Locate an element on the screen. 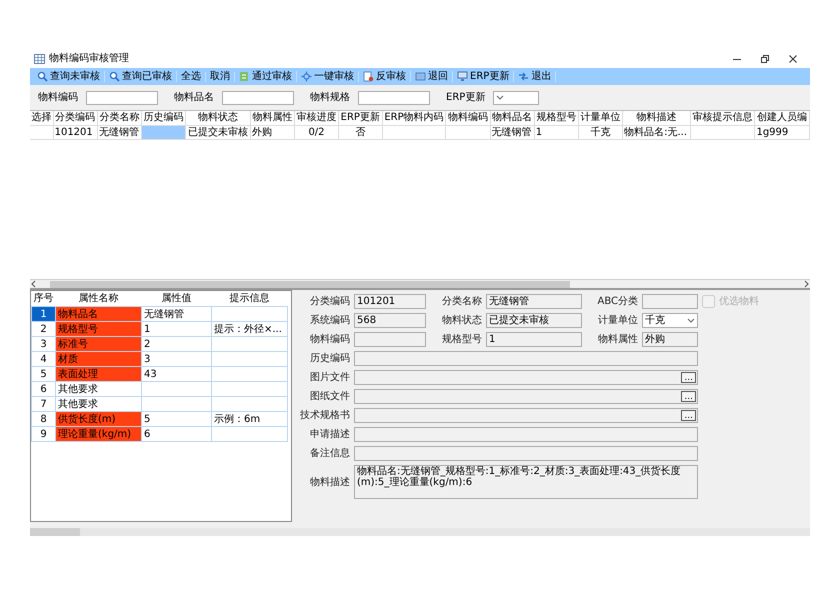 Image resolution: width=830 pixels, height=610 pixels. row-number-cell: 6 is located at coordinates (44, 389).